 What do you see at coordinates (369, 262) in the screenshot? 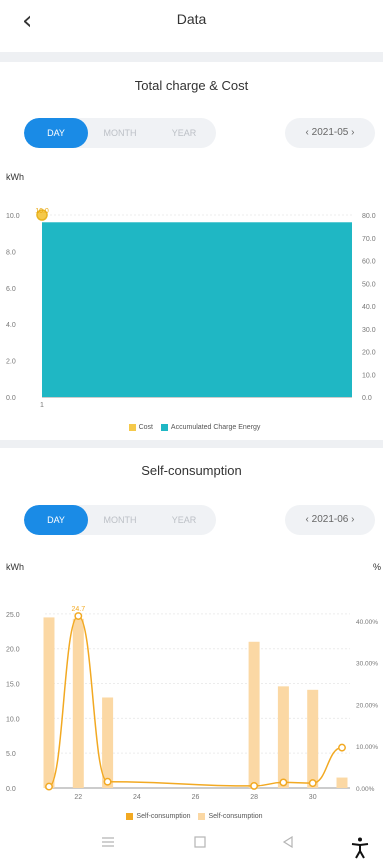
I see `y2-tick-label: 60.0` at bounding box center [369, 262].